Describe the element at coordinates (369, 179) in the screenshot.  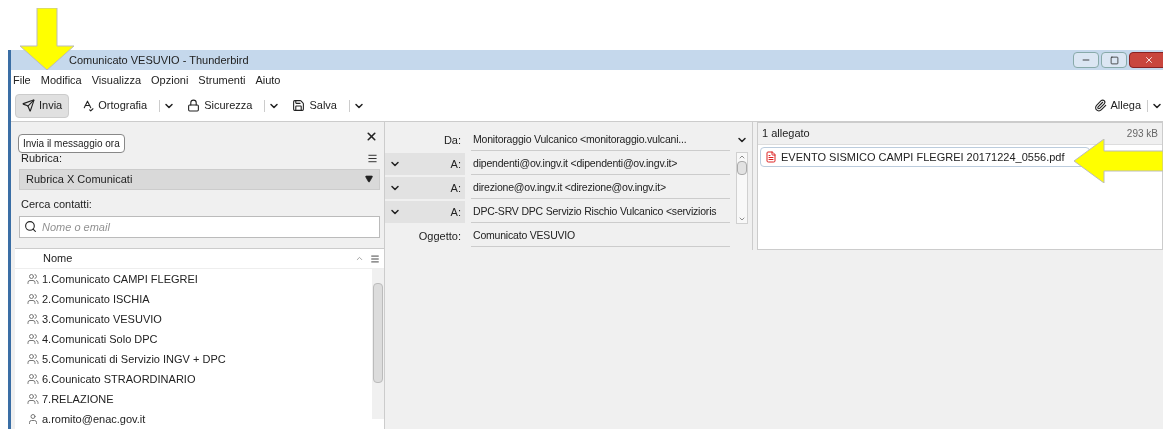
I see `dropdown-arrow-icon` at that location.